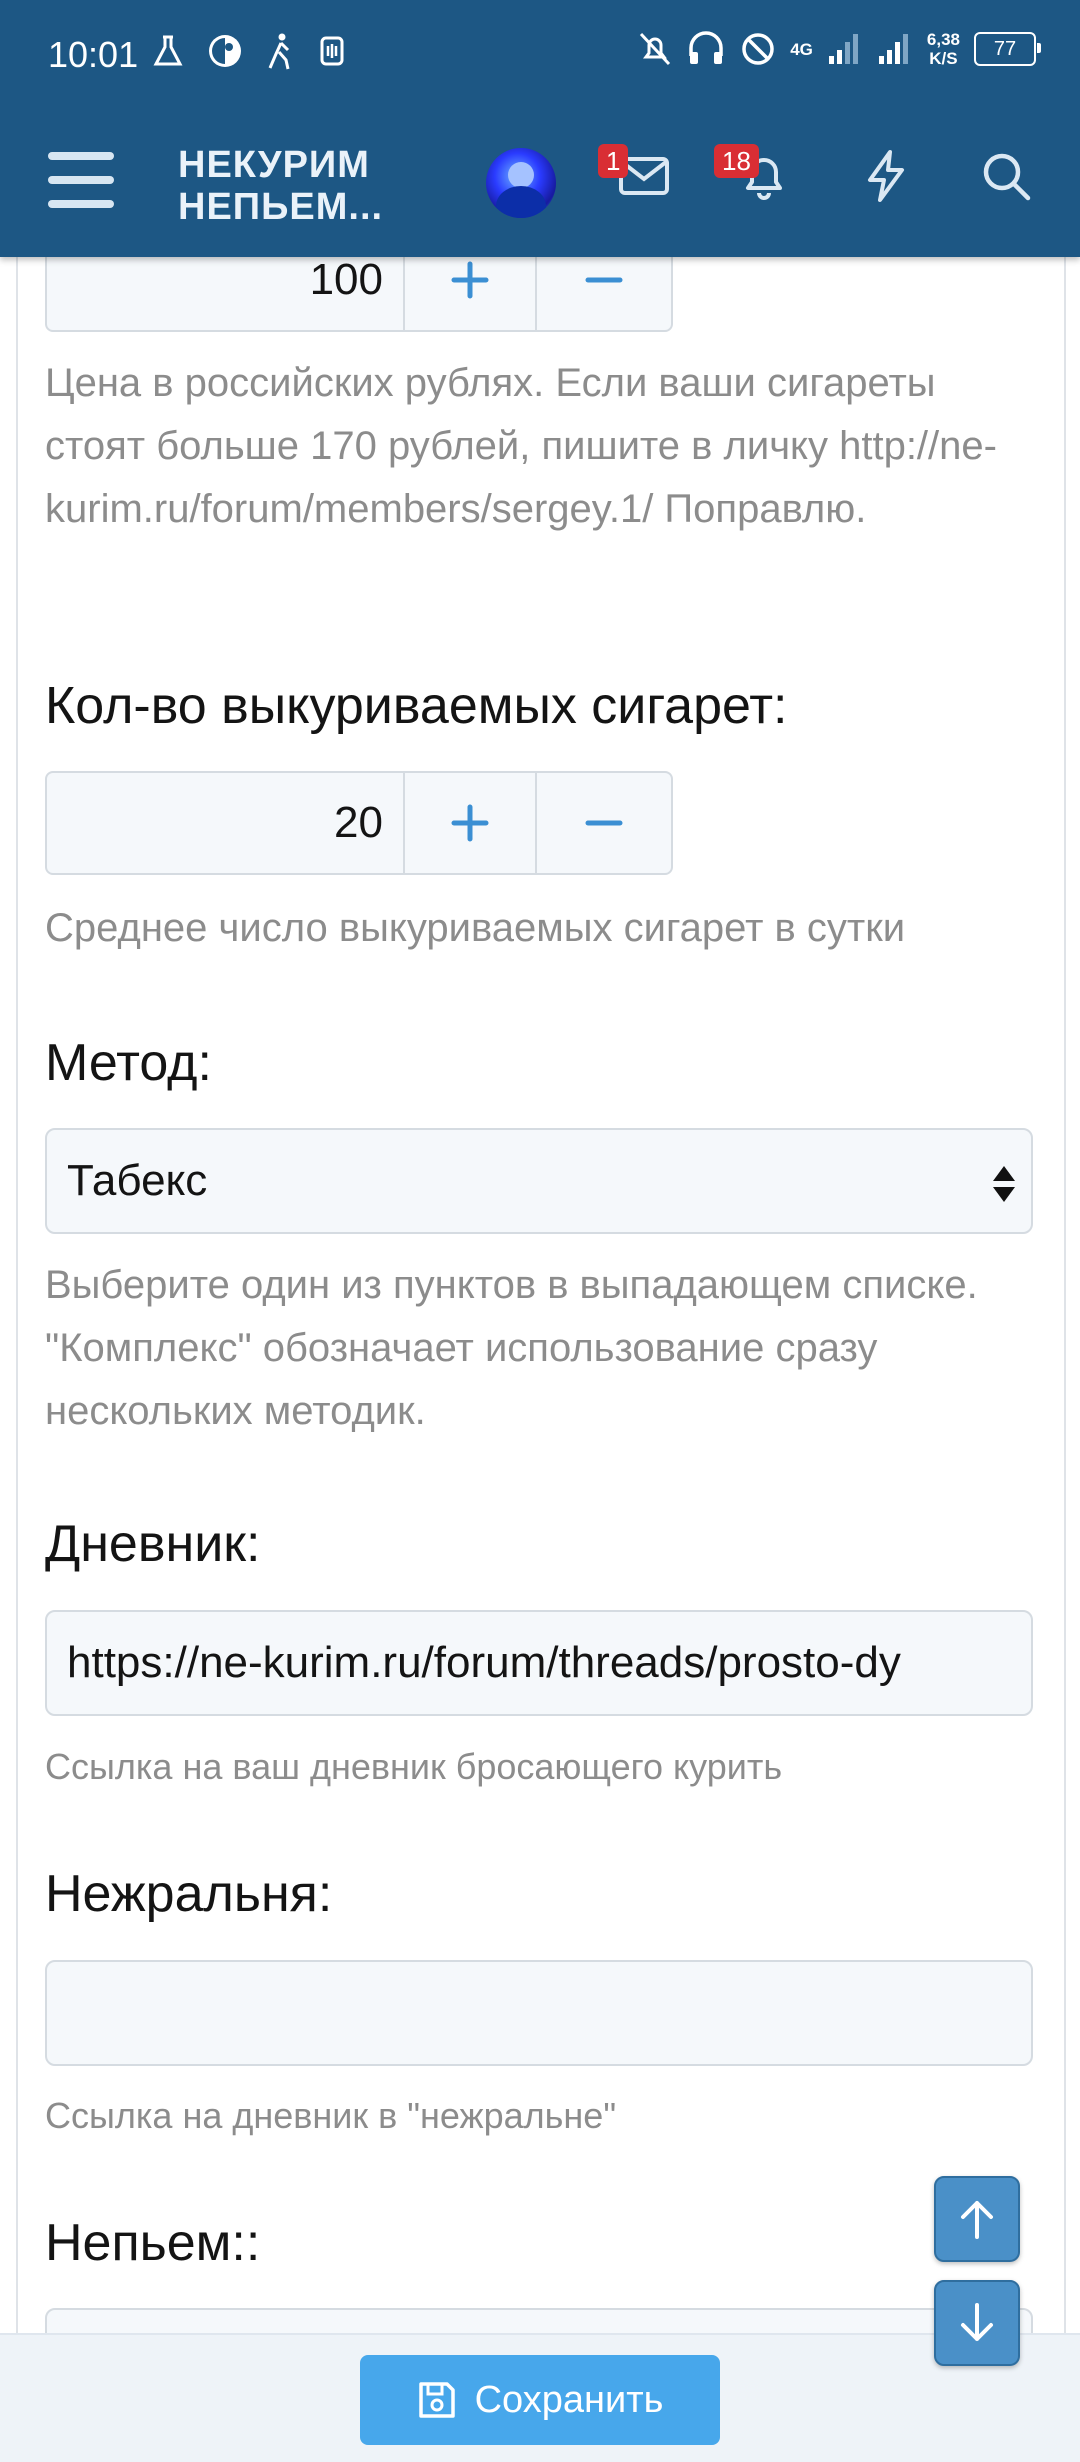  What do you see at coordinates (1004, 1184) in the screenshot?
I see `select-arrows-icon` at bounding box center [1004, 1184].